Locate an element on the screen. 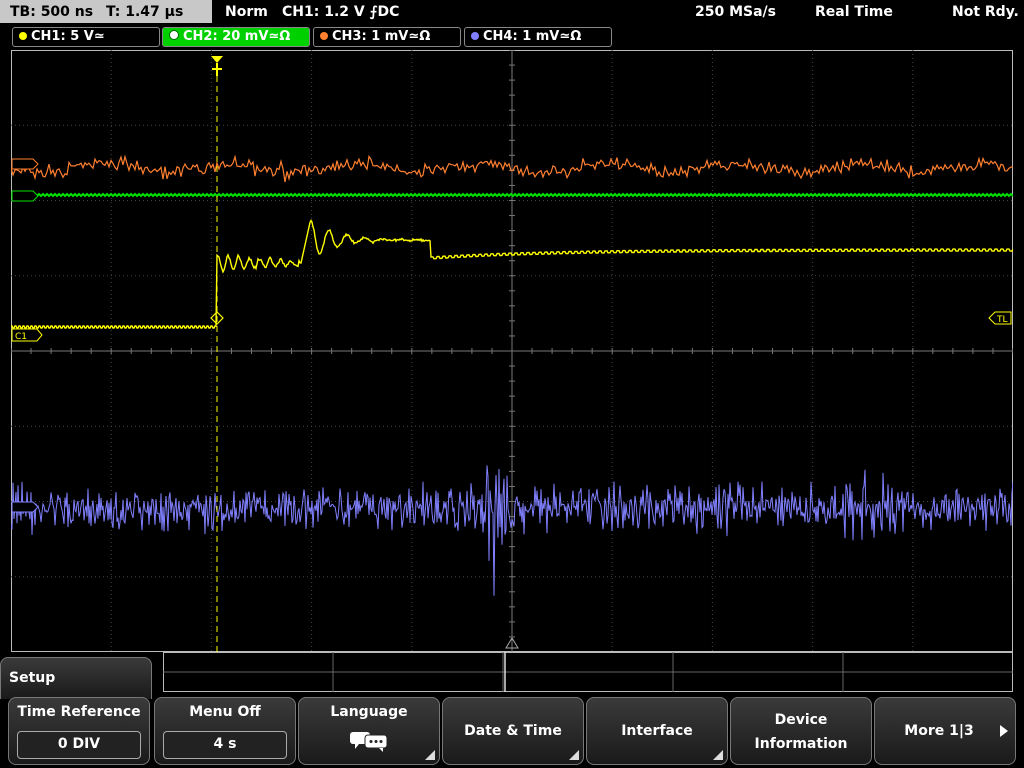 The height and width of the screenshot is (768, 1024). channel-3-tab: CH3: 1 mV≃Ω is located at coordinates (387, 37).